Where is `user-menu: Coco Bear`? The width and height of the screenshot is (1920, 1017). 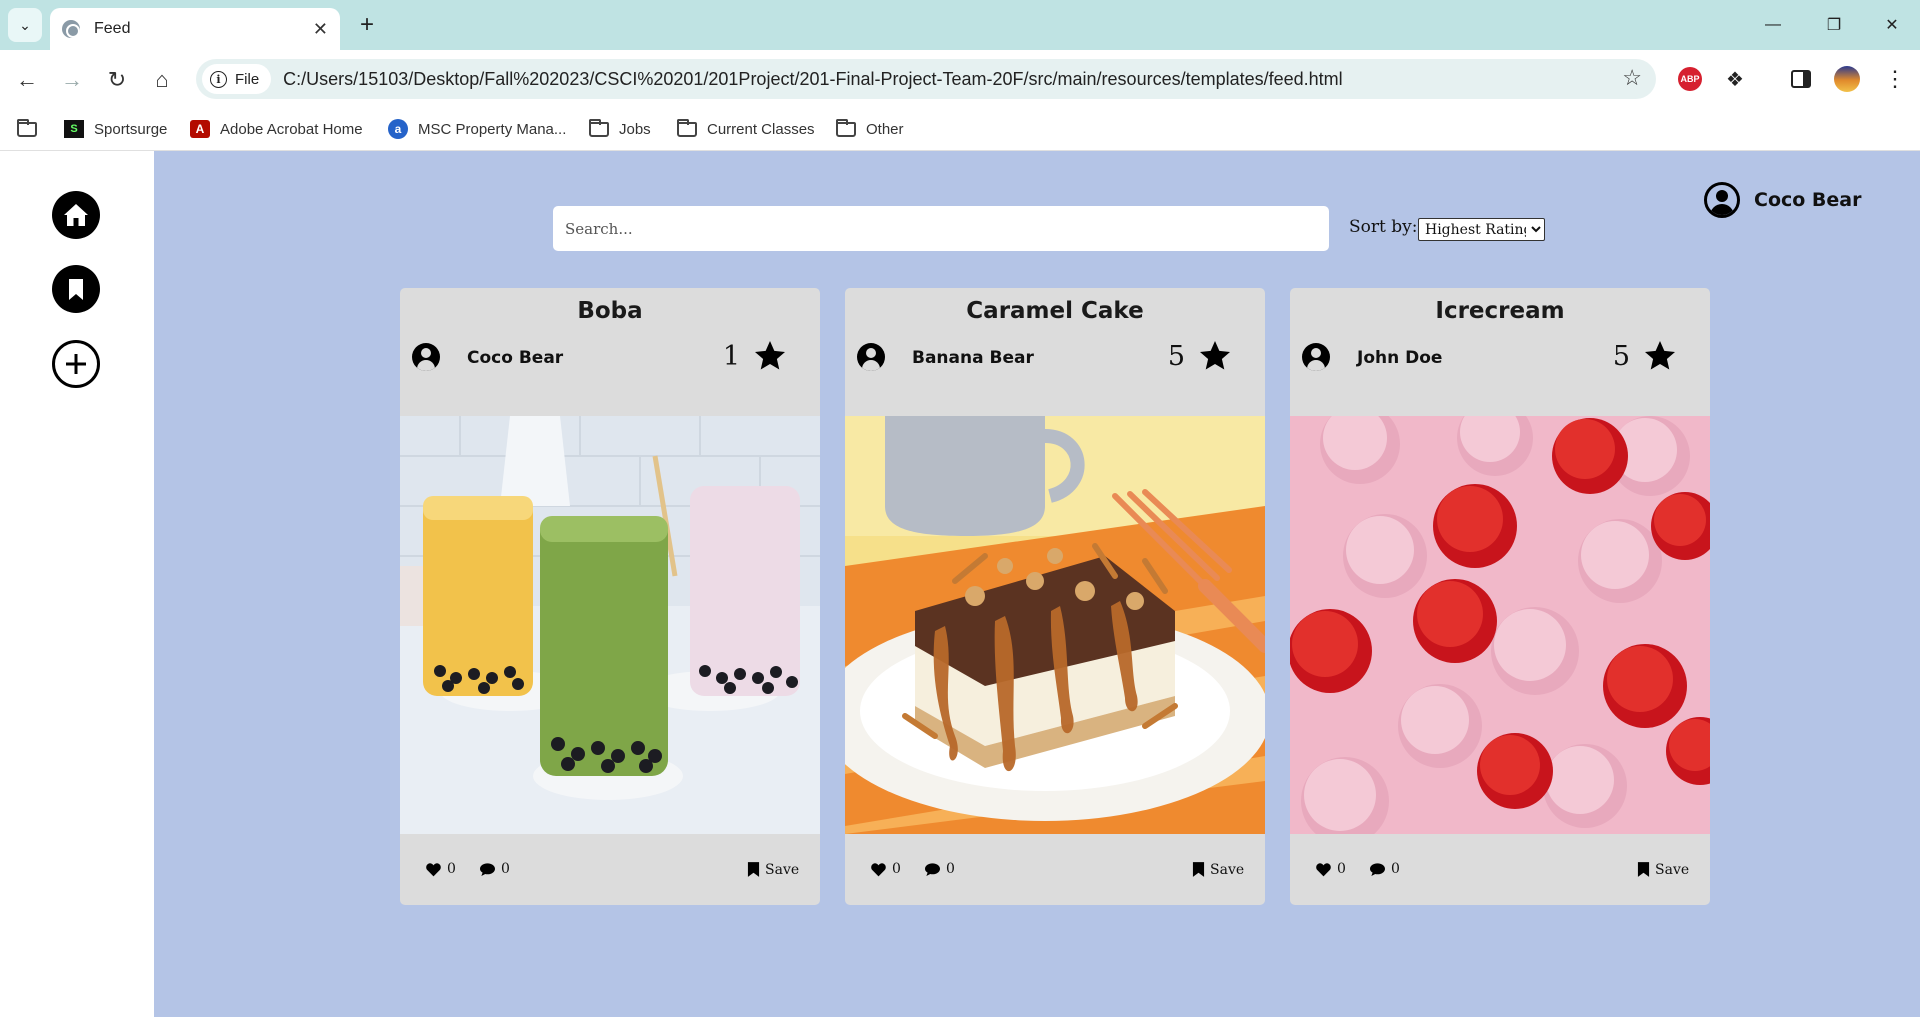 user-menu: Coco Bear is located at coordinates (1783, 200).